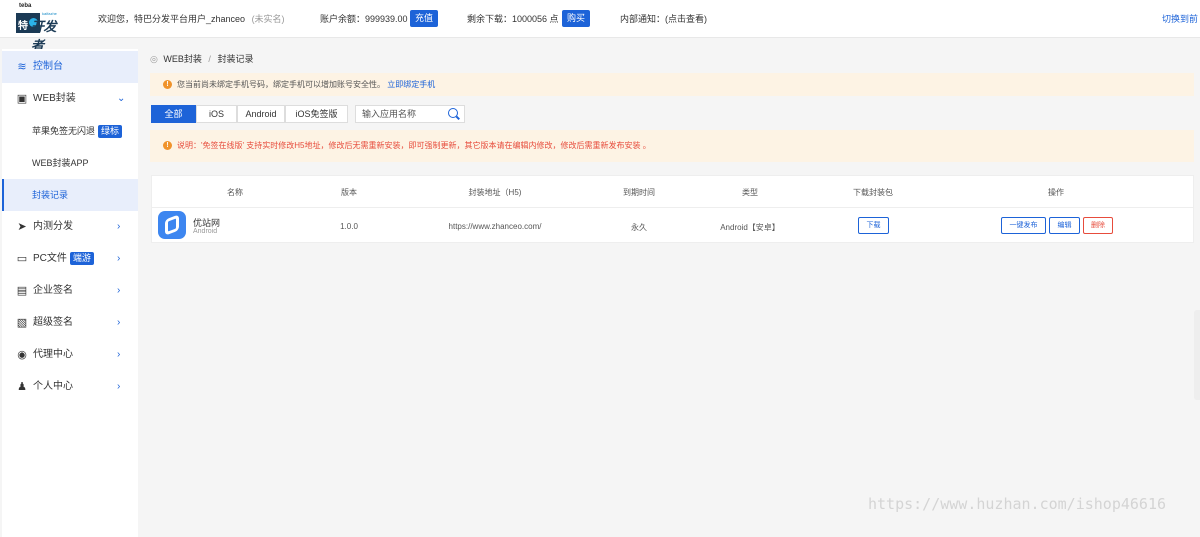  I want to click on logo: teba kaifazhe 特 开发者, so click(40, 28).